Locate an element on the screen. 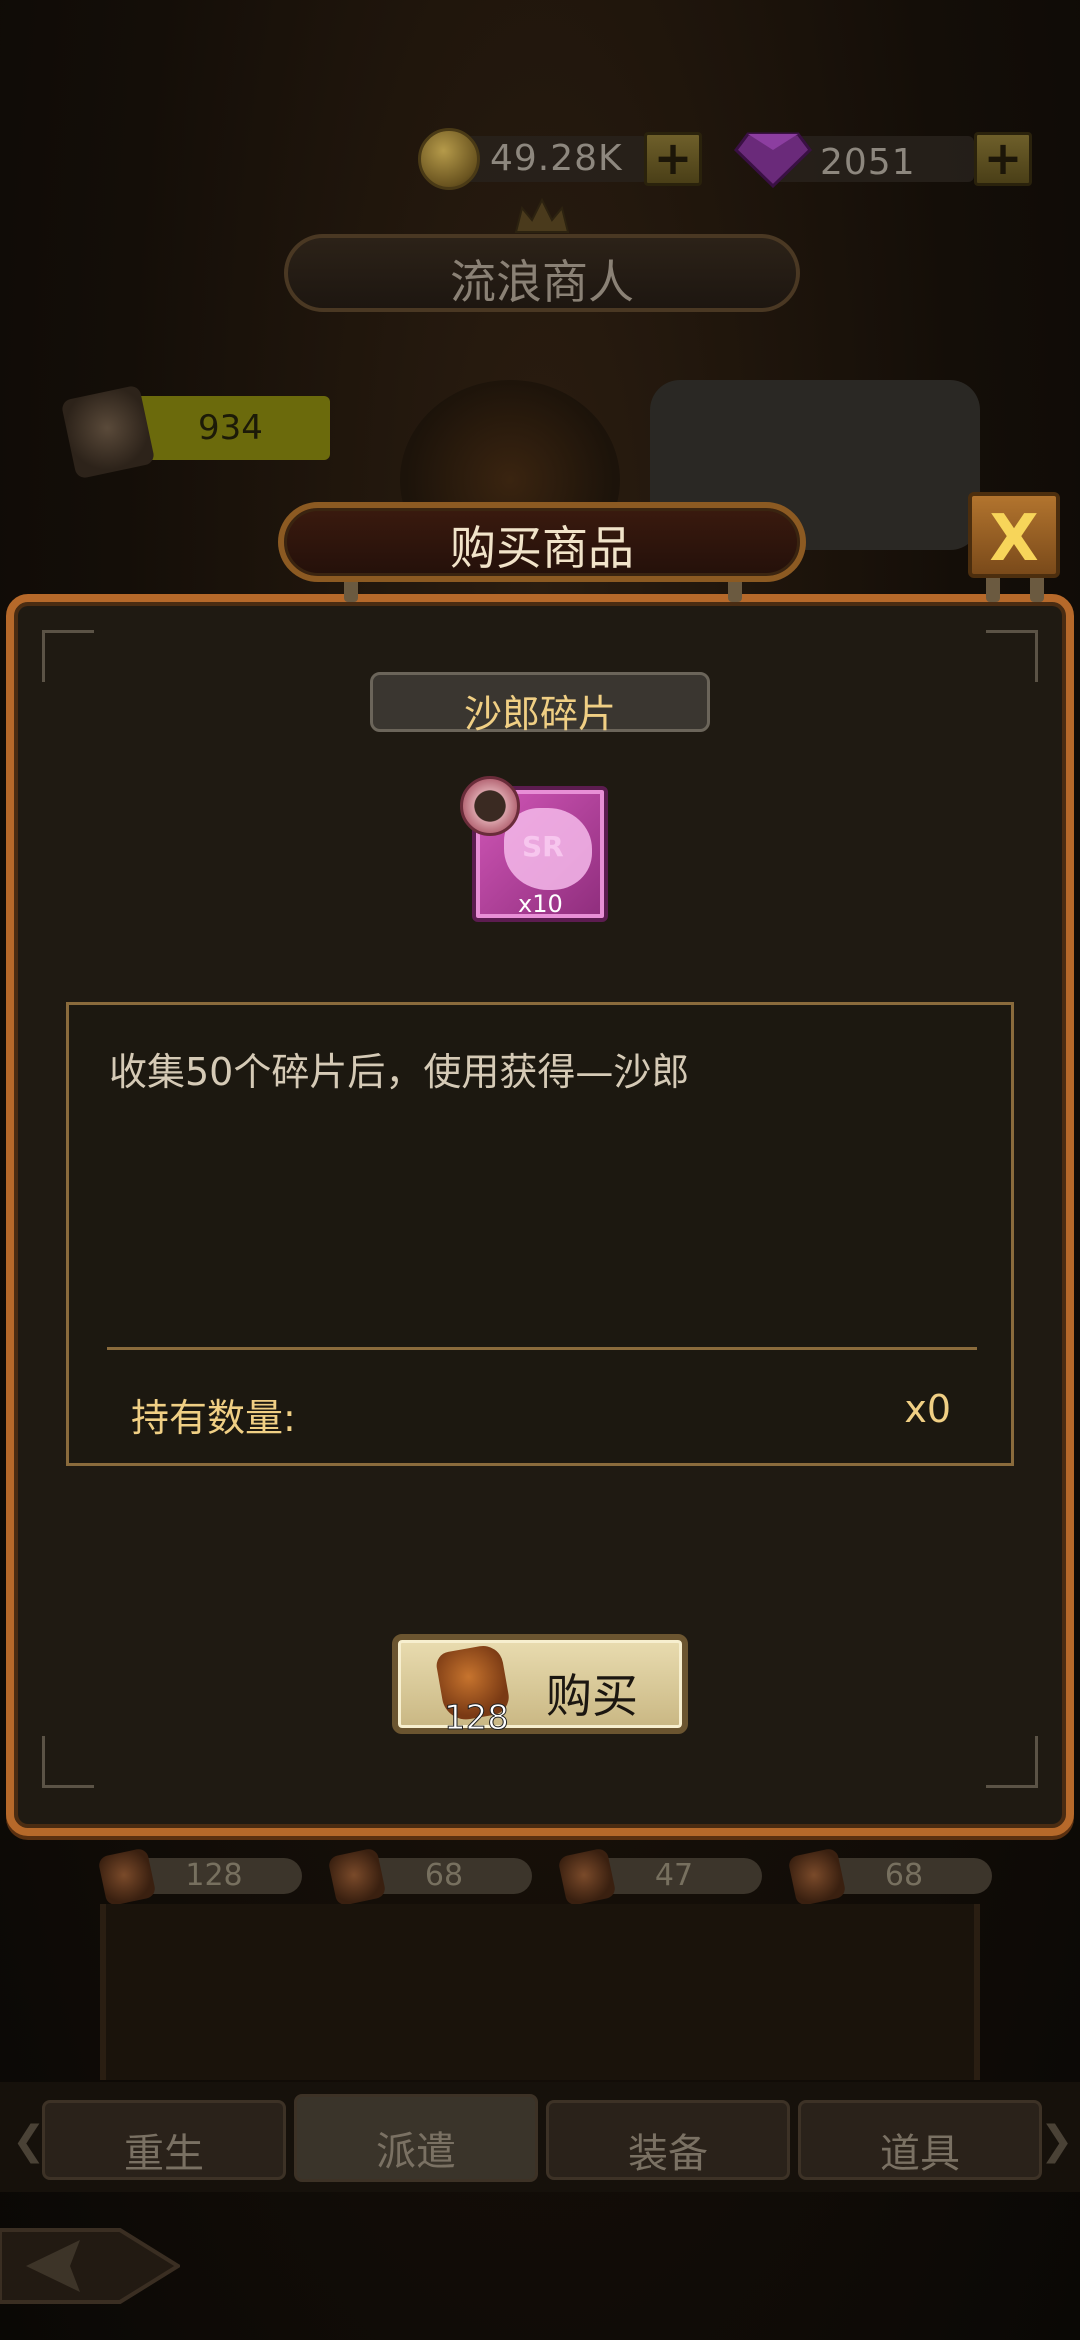  dialog-title: 购买商品 is located at coordinates (542, 548).